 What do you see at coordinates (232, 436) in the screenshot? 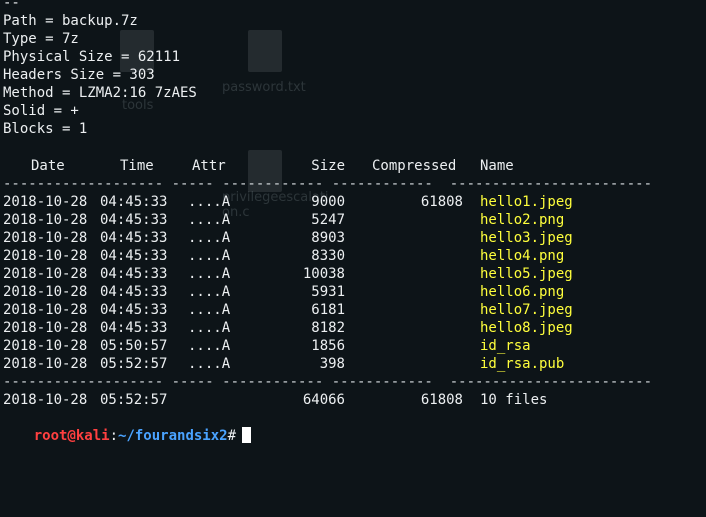
I see `prompt-symbol: #` at bounding box center [232, 436].